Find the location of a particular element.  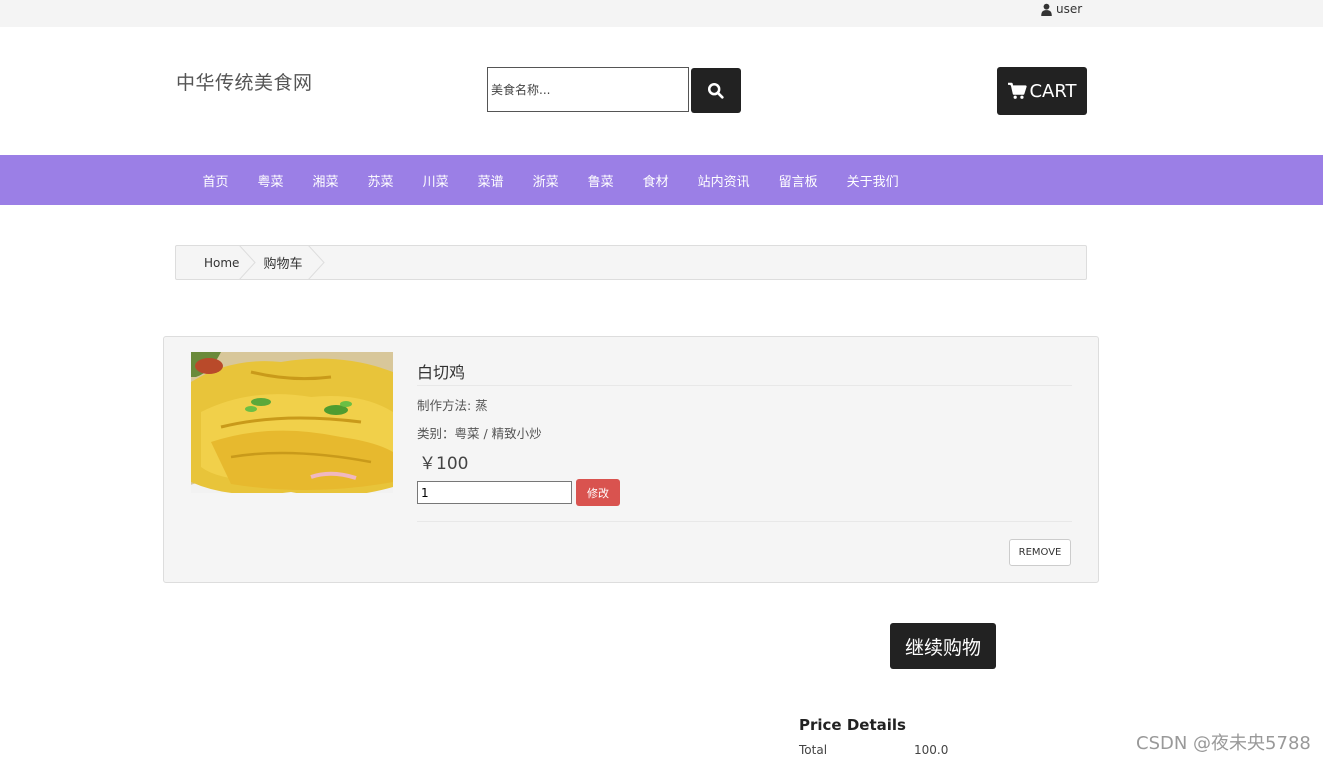

nav-item-home: 首页 is located at coordinates (215, 180).